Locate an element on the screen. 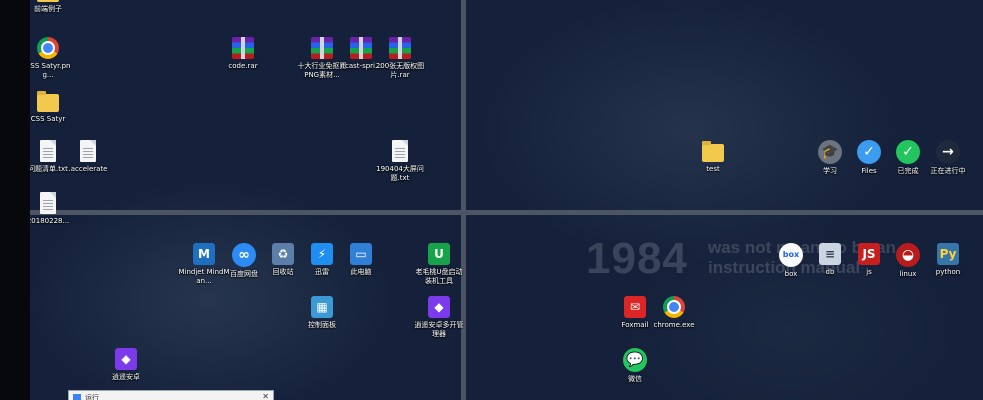 This screenshot has height=400, width=983. graduation-cap-icon: 🎓 is located at coordinates (830, 152).